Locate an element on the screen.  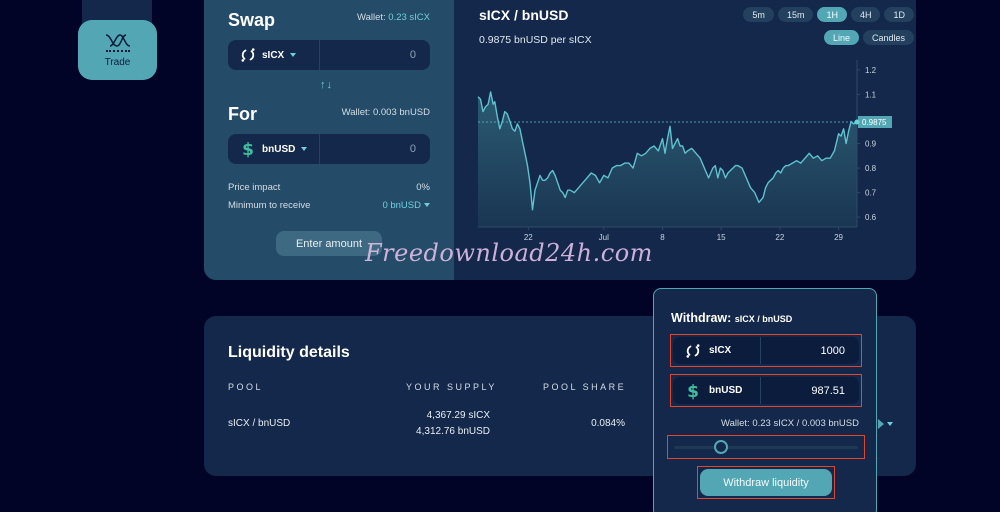
chart-mode-tabs: Line Candles is located at coordinates (868, 37).